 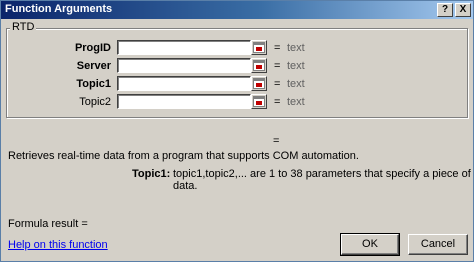 I want to click on arg-label-topic1: Topic1, so click(x=93, y=84).